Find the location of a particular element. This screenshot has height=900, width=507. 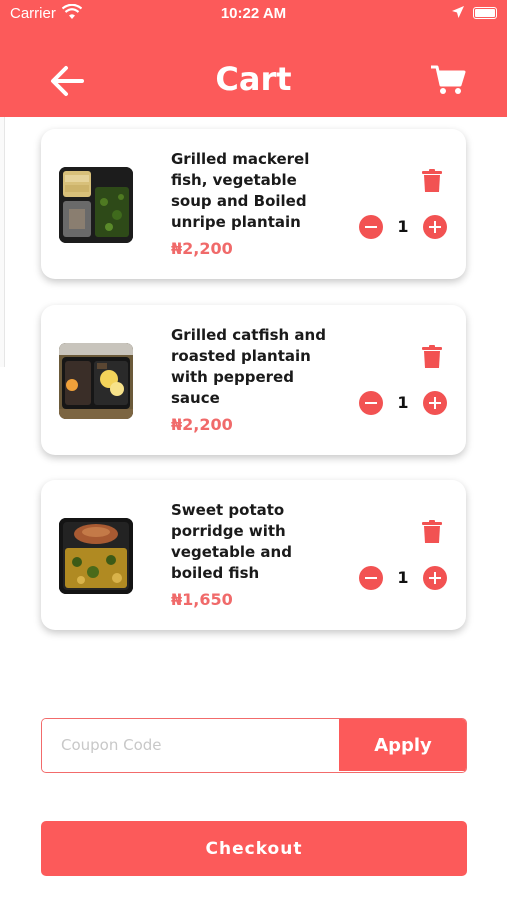

status-time: 10:22 AM is located at coordinates (253, 13).